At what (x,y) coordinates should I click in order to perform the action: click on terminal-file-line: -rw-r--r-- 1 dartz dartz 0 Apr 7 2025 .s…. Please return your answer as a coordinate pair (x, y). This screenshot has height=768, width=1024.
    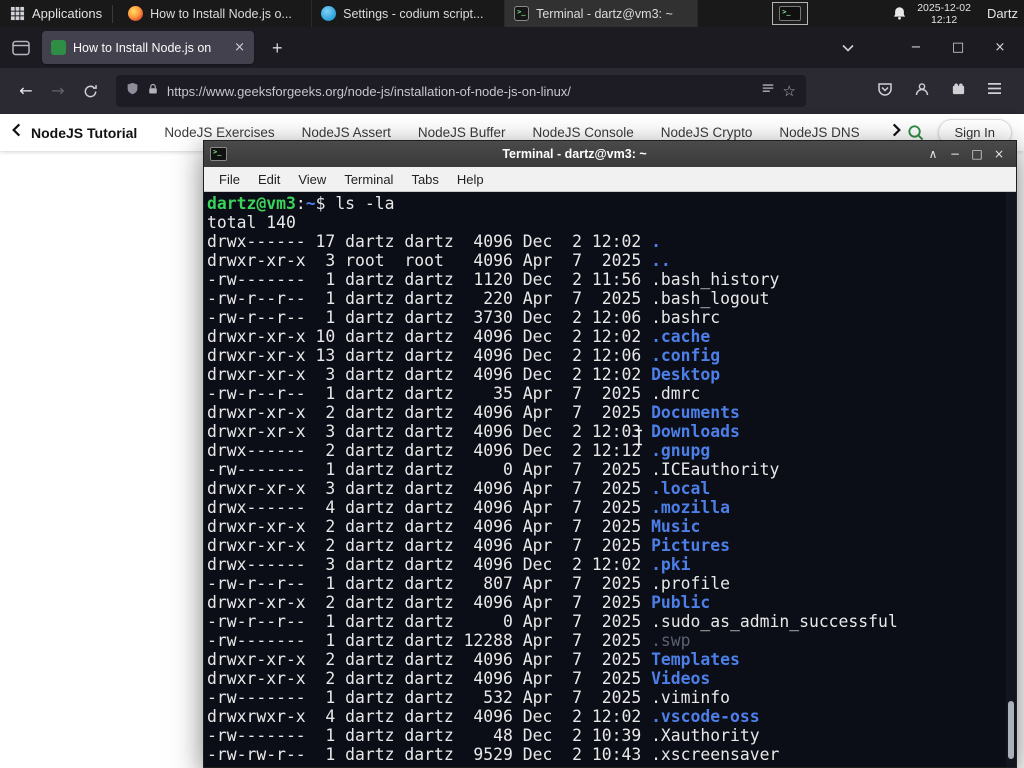
    Looking at the image, I should click on (611, 621).